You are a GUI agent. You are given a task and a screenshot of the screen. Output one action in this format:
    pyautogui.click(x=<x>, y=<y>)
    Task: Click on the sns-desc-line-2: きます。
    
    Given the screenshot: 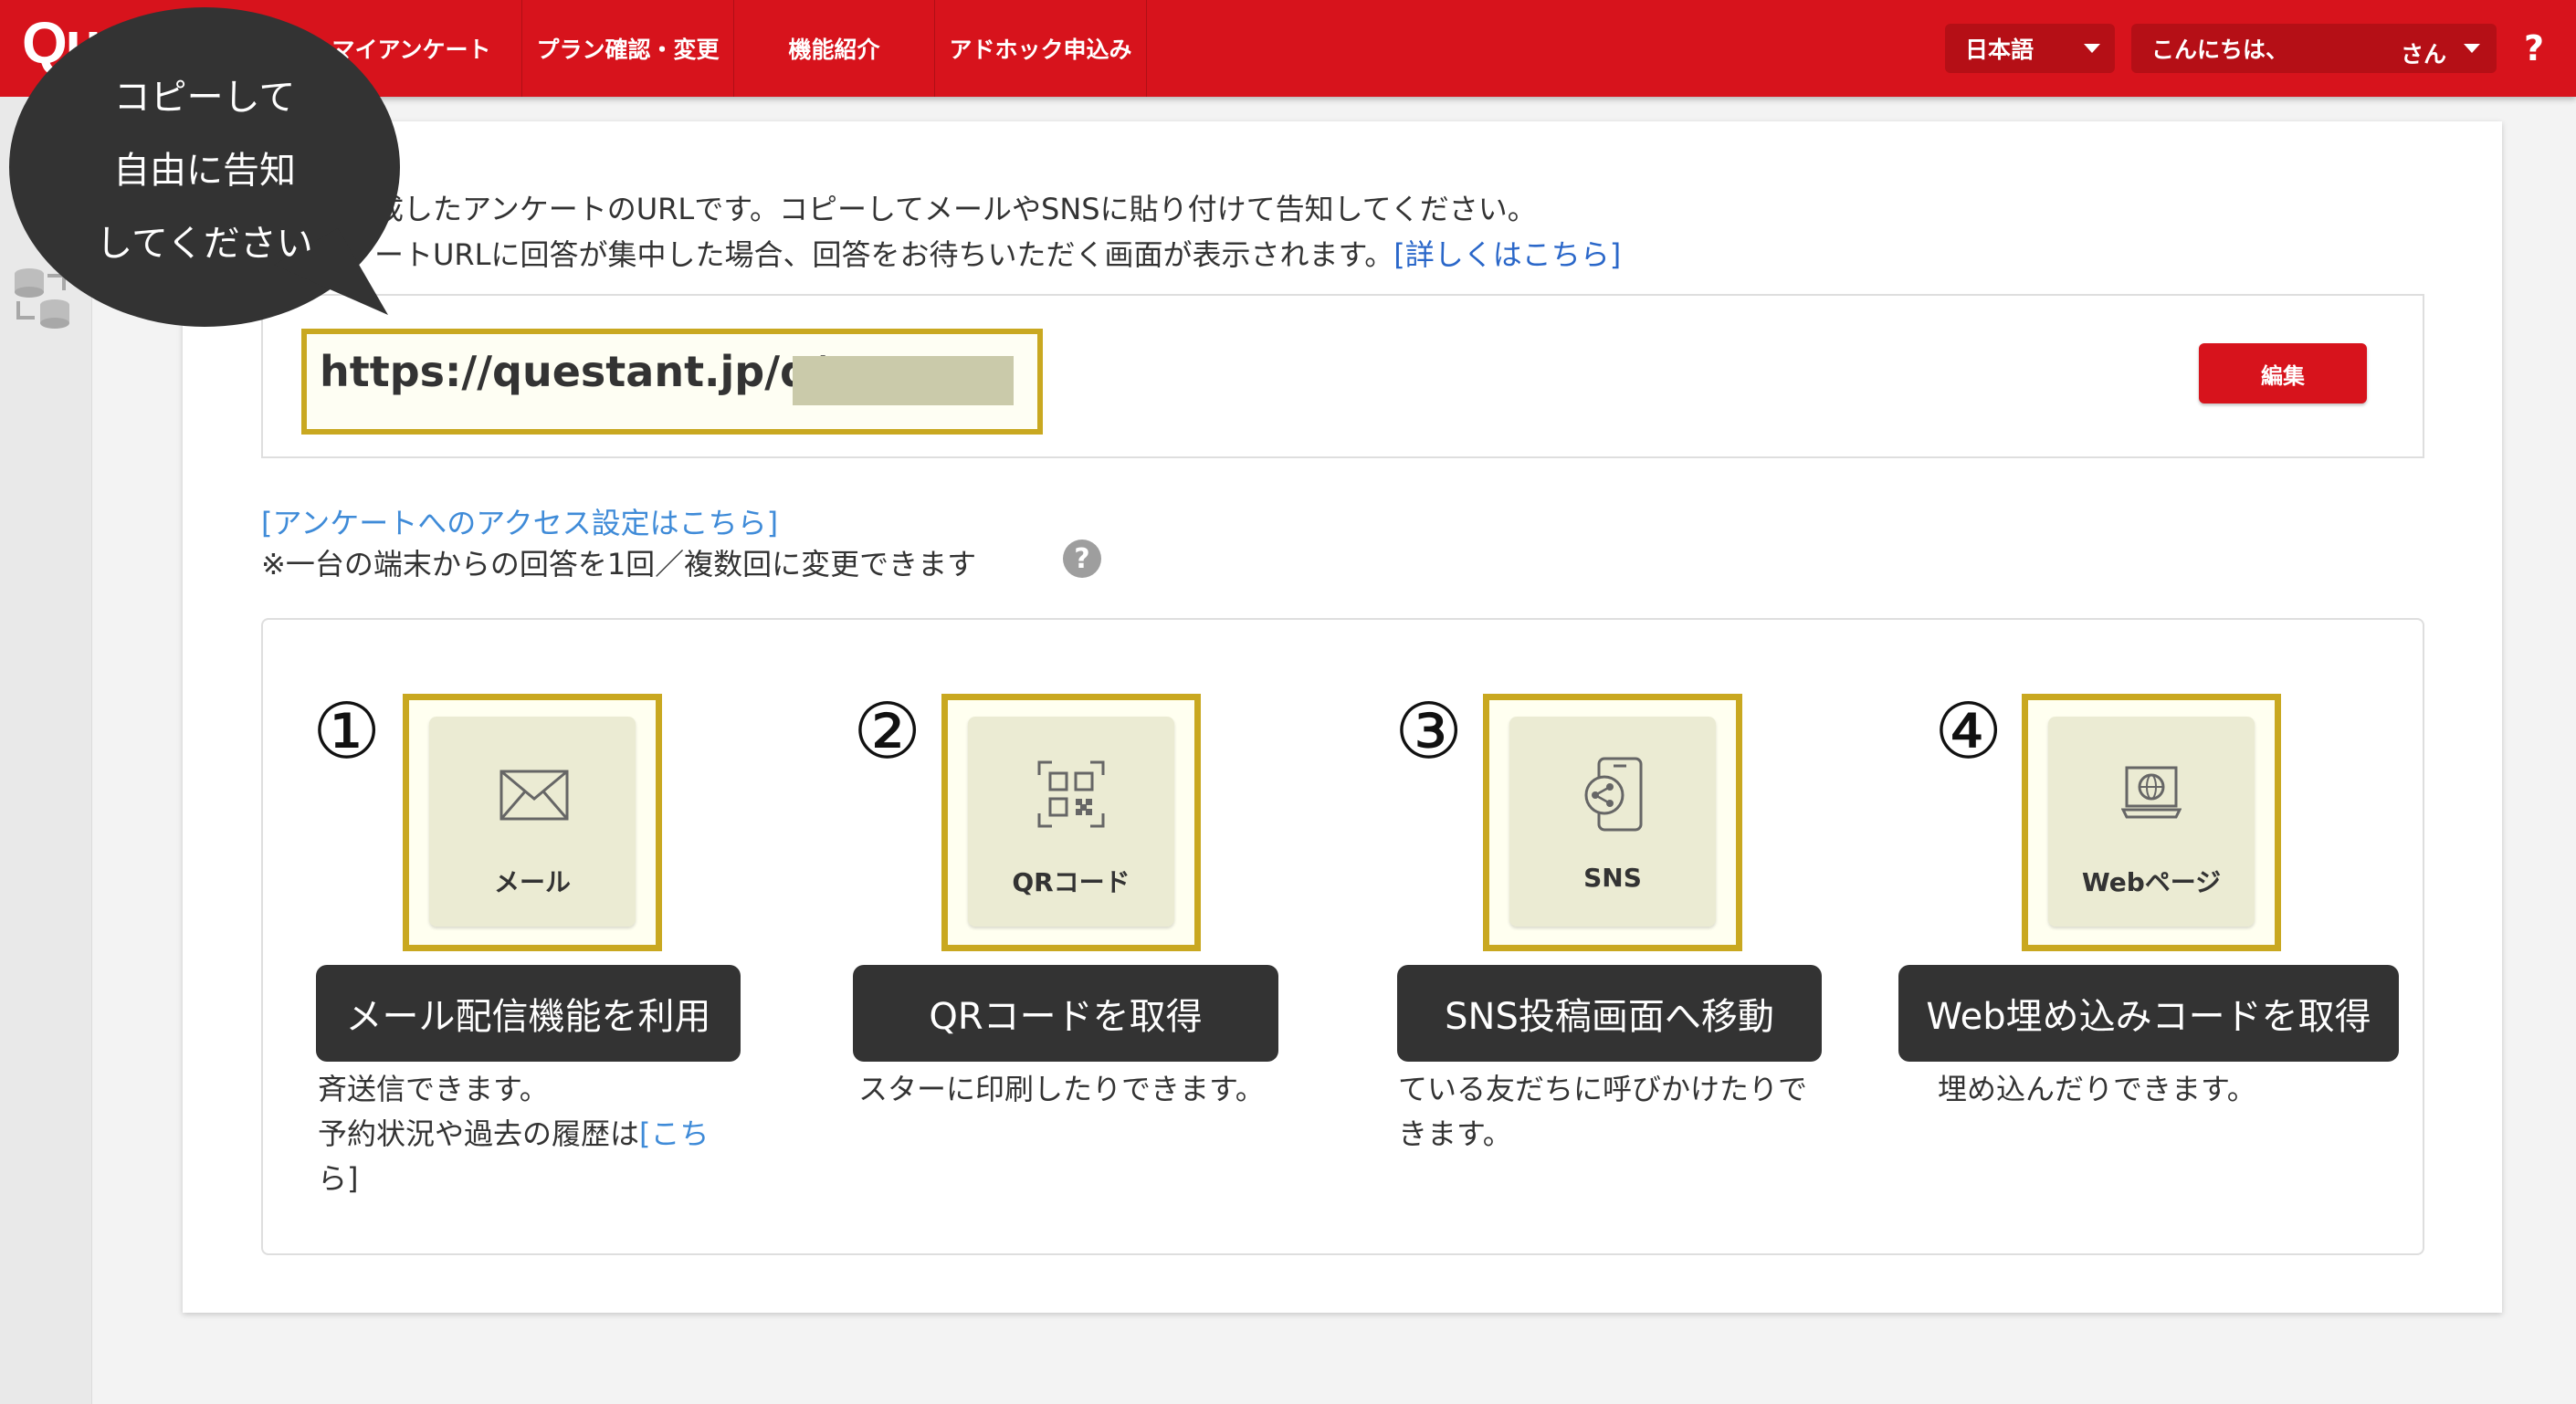 What is the action you would take?
    pyautogui.click(x=1455, y=1133)
    